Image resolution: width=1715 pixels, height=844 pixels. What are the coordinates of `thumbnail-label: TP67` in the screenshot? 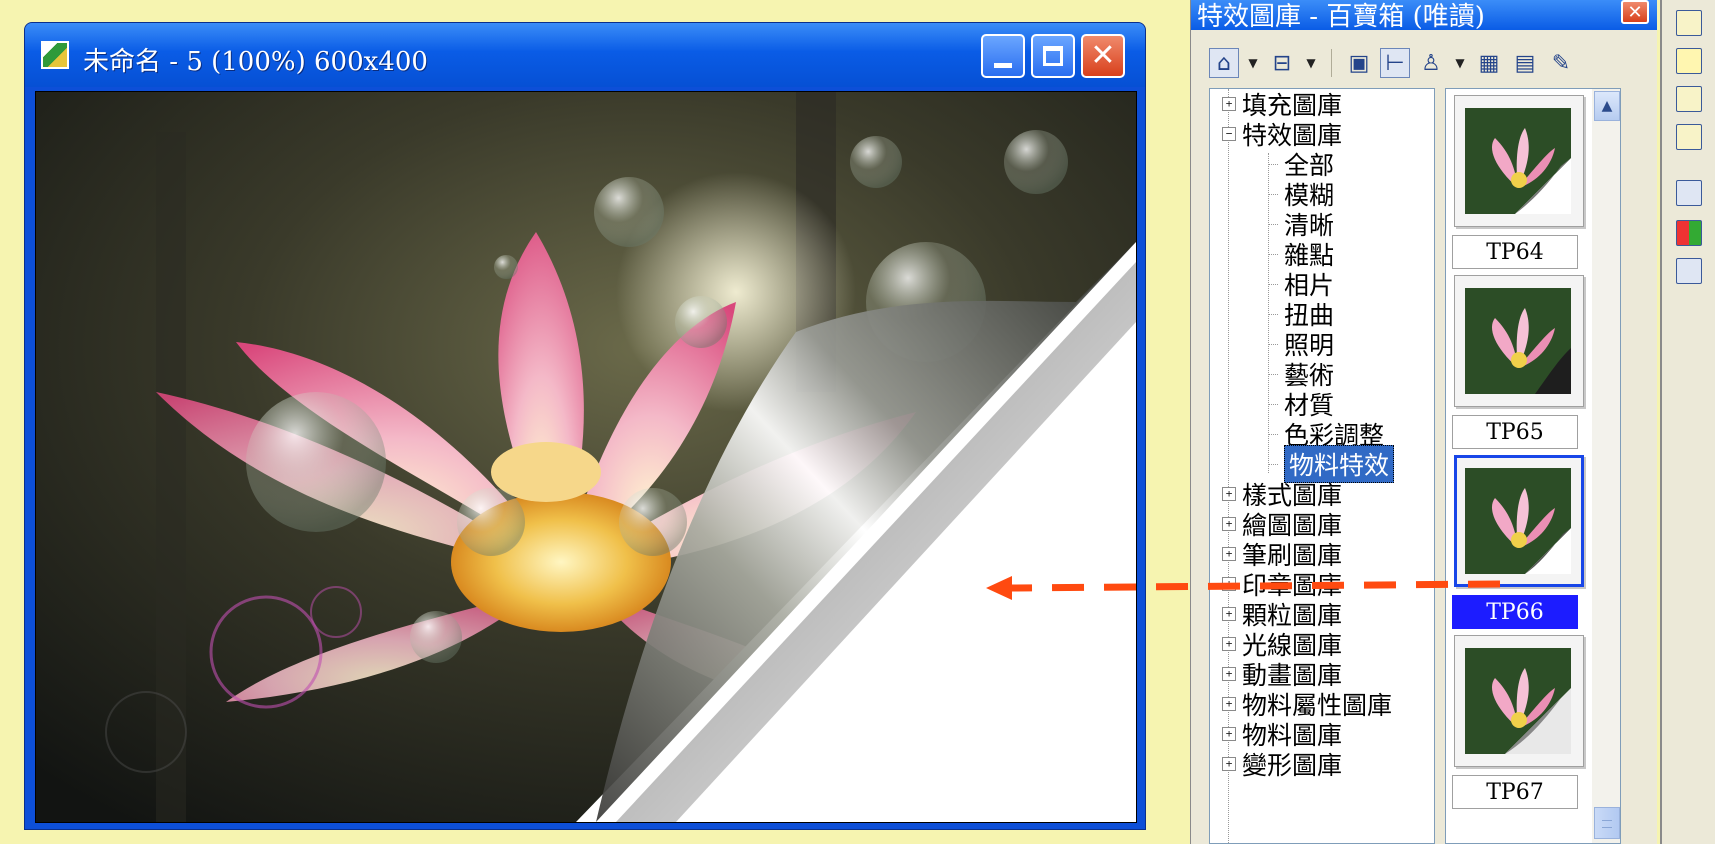 It's located at (1515, 792).